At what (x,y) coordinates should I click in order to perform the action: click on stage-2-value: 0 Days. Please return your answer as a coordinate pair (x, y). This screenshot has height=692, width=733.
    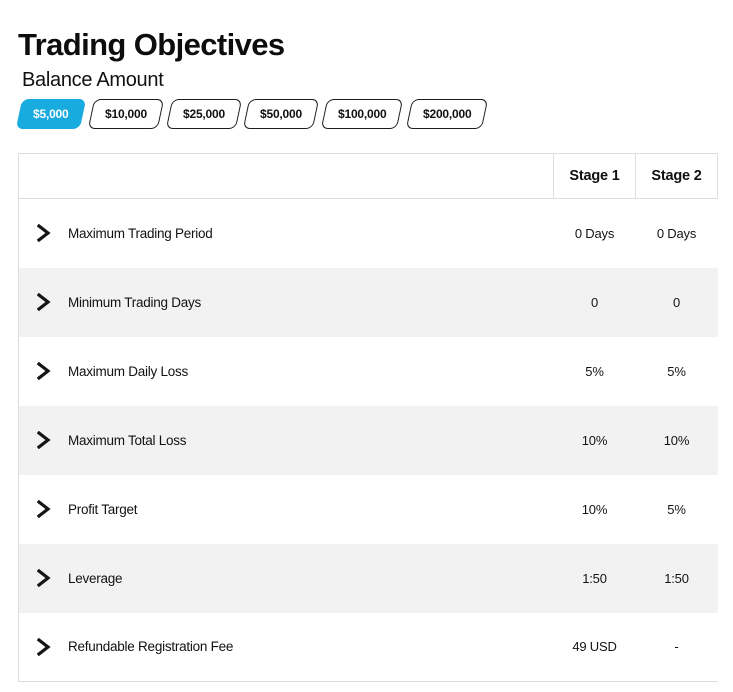
    Looking at the image, I should click on (676, 233).